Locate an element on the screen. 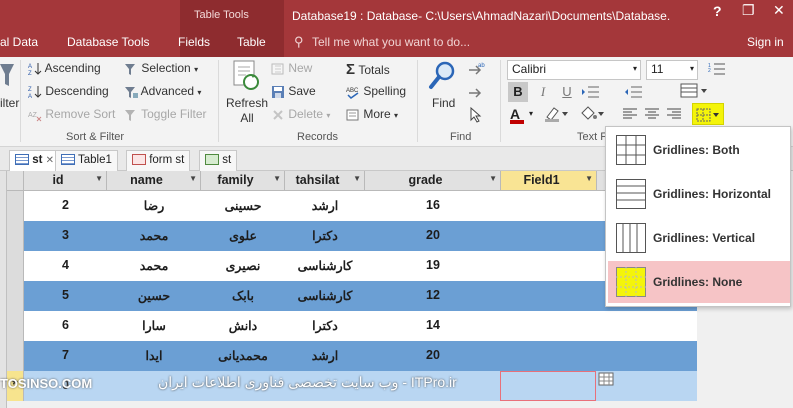  cell-family: نصیری is located at coordinates (243, 265).